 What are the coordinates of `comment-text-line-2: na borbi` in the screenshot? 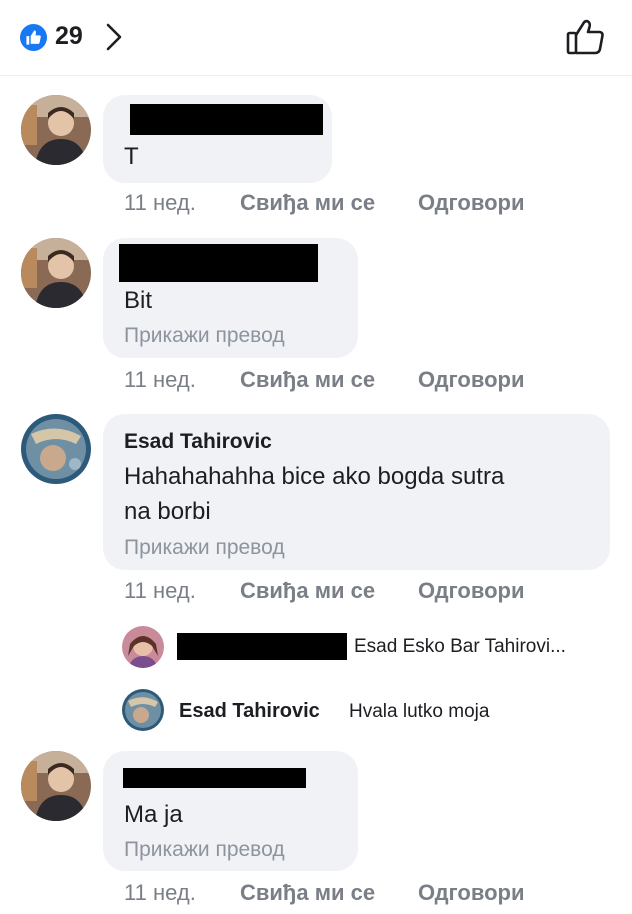 It's located at (167, 511).